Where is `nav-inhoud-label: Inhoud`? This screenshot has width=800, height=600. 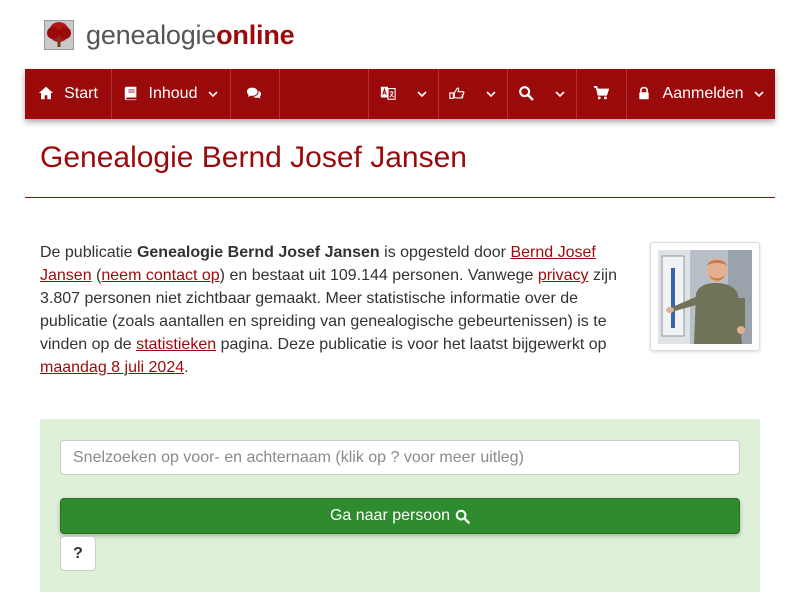 nav-inhoud-label: Inhoud is located at coordinates (173, 93).